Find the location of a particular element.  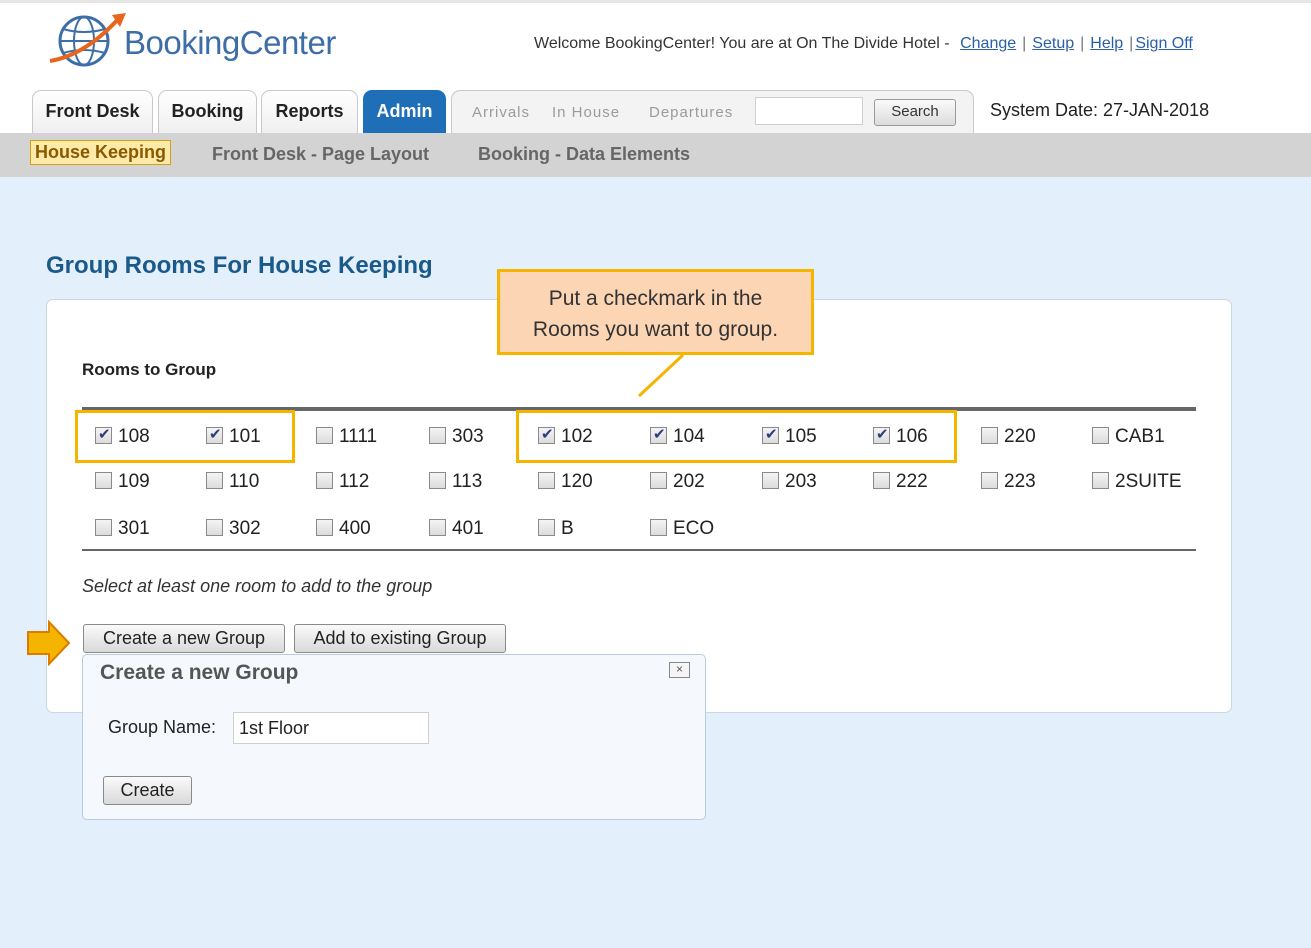

help-link: Help is located at coordinates (1106, 43).